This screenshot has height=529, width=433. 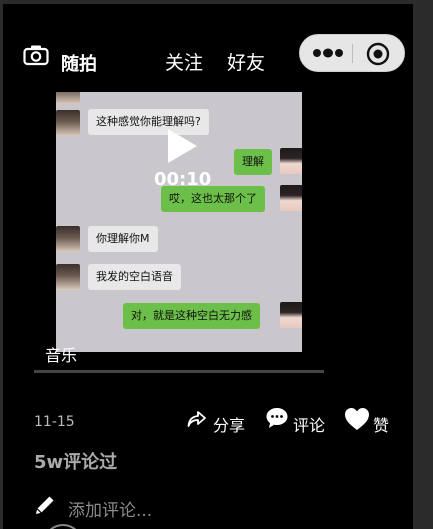 I want to click on close-target-icon, so click(x=378, y=54).